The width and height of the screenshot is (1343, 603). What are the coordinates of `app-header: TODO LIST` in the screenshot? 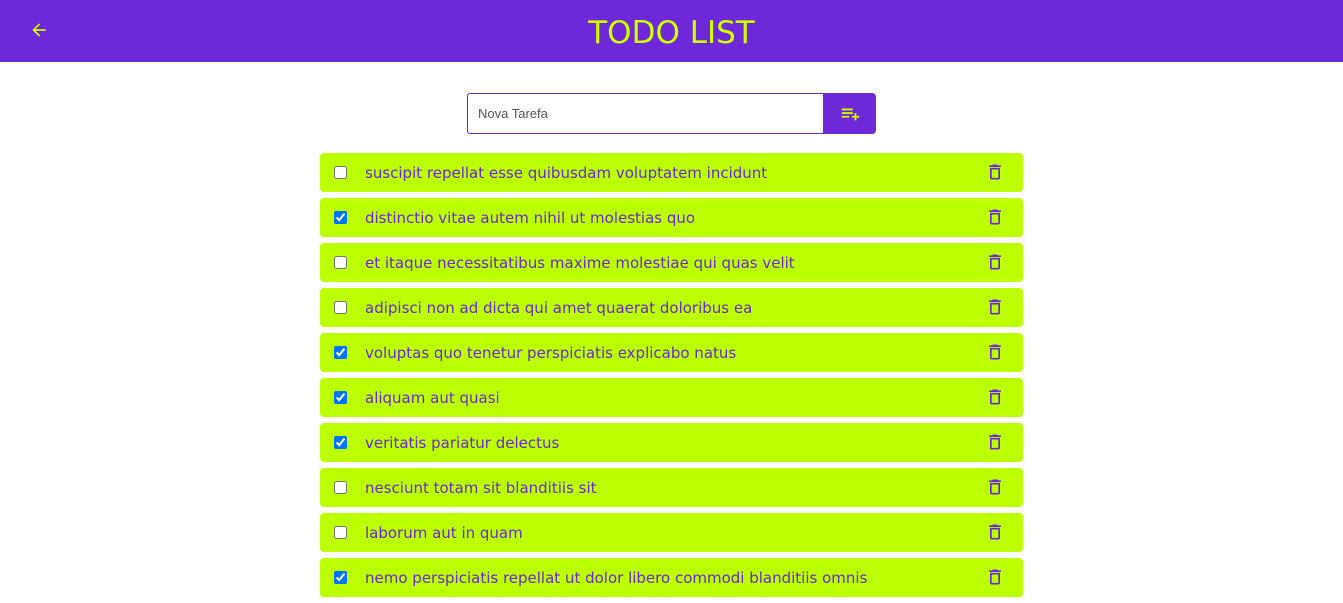 It's located at (671, 31).